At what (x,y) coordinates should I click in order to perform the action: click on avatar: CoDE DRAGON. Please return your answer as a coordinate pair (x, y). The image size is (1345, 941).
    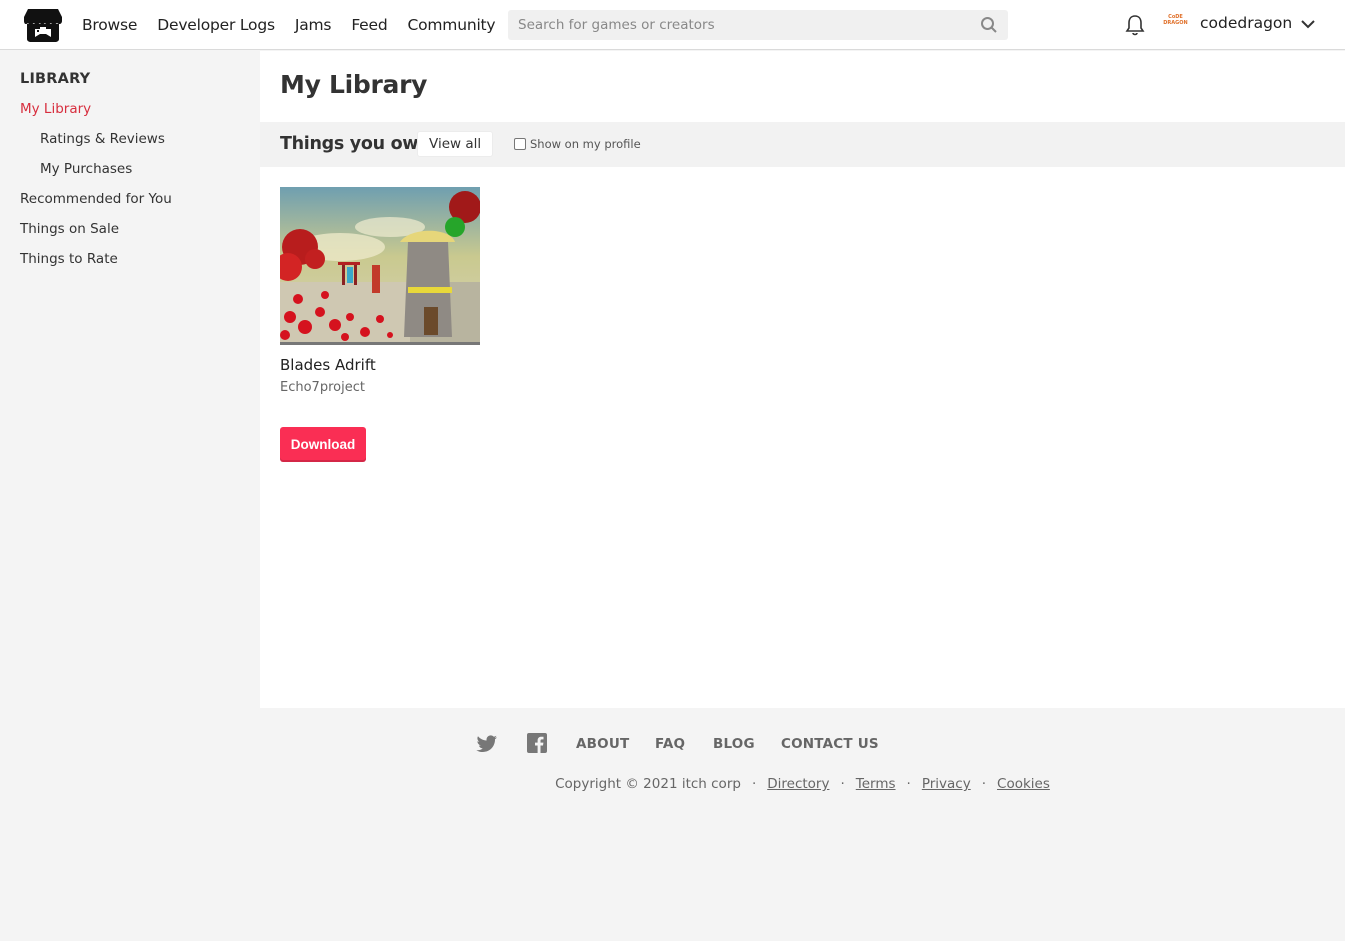
    Looking at the image, I should click on (1175, 24).